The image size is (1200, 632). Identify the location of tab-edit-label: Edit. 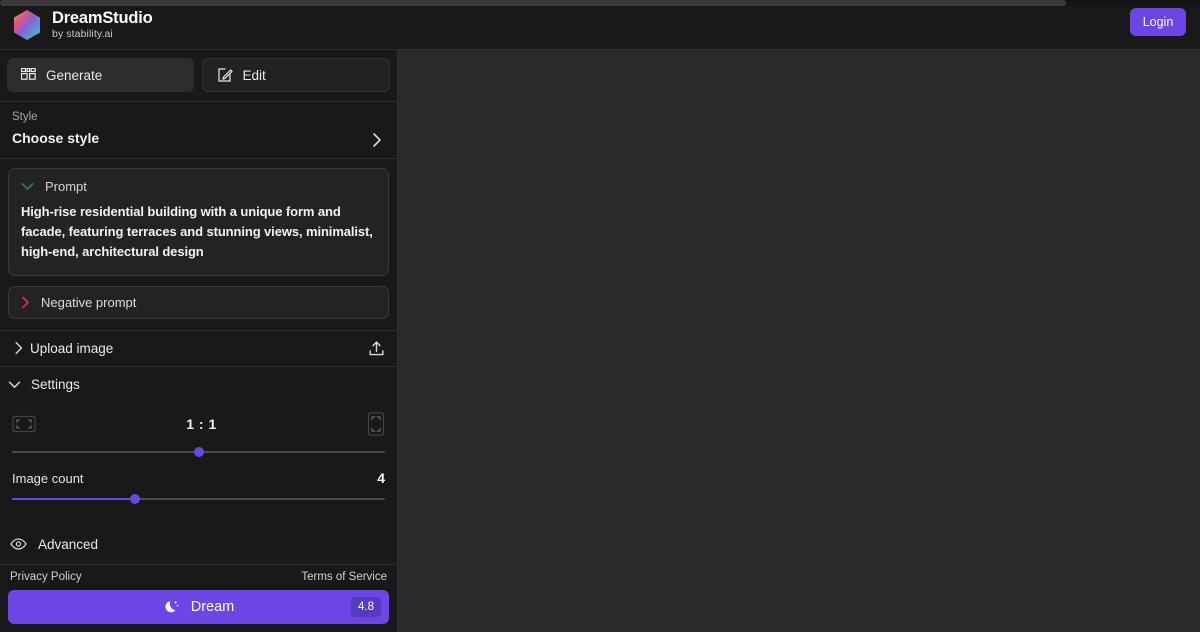
(254, 75).